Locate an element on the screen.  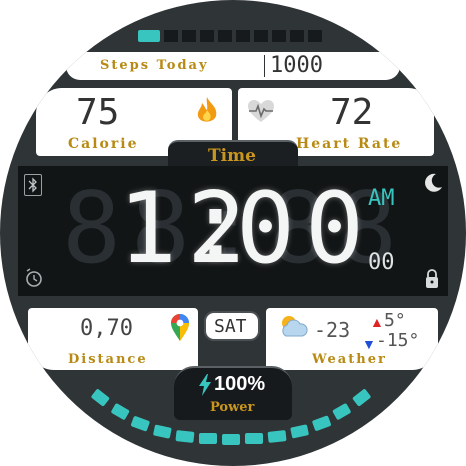
steps-label: Steps Today is located at coordinates (154, 65).